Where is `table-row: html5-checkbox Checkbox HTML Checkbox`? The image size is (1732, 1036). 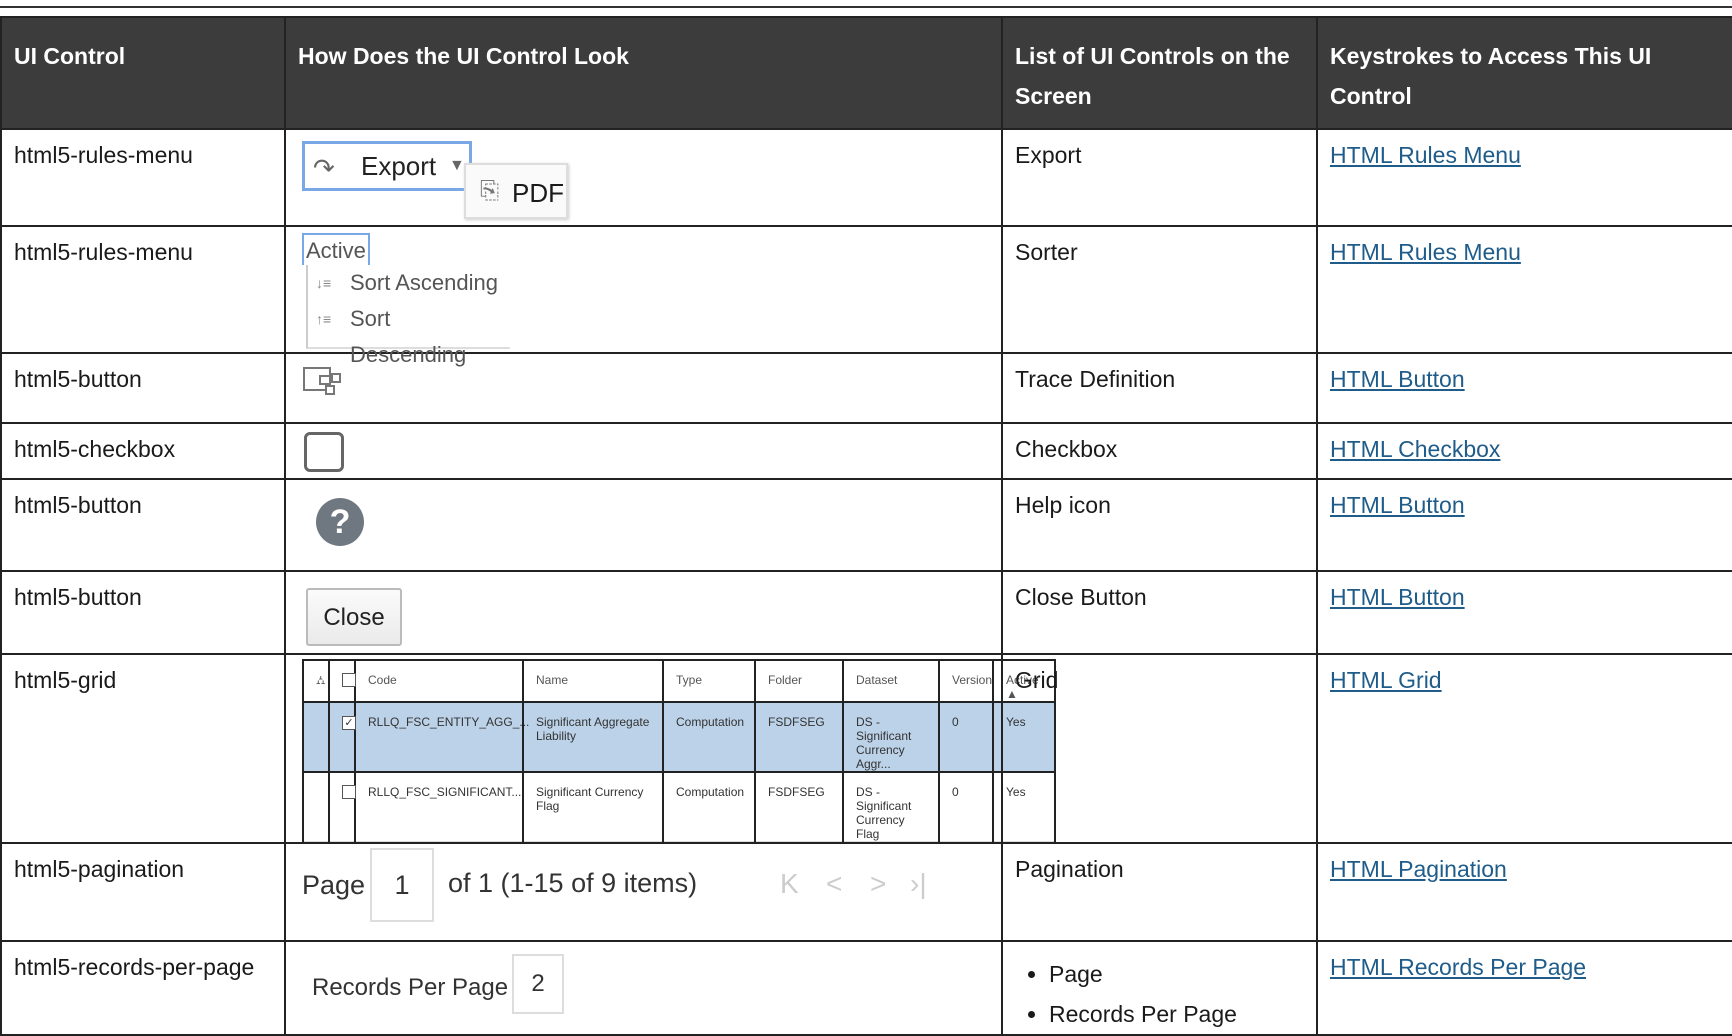
table-row: html5-checkbox Checkbox HTML Checkbox is located at coordinates (866, 451).